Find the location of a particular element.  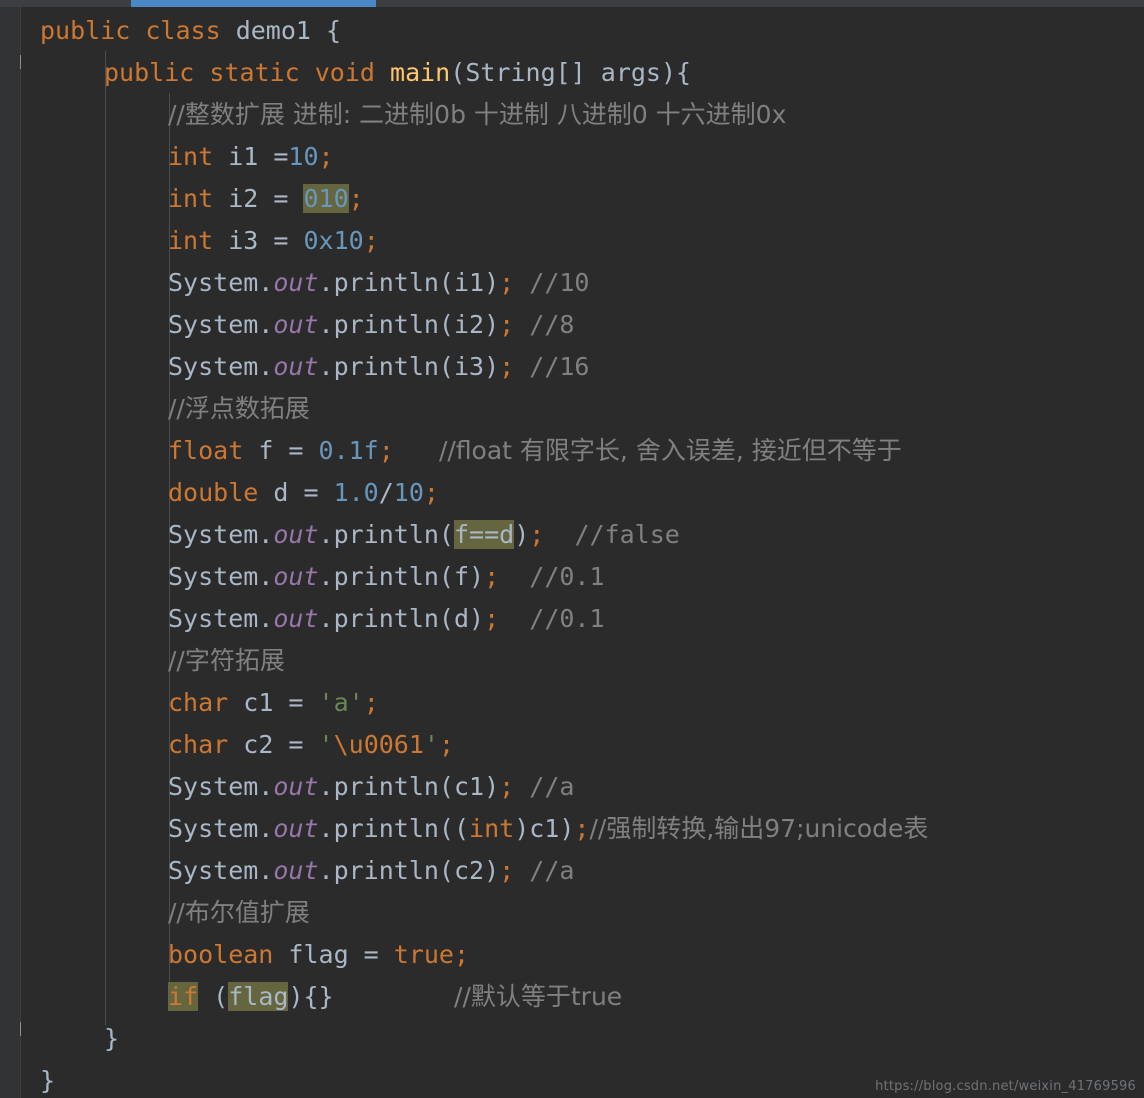

code-line: public static void main(String[] args){ is located at coordinates (397, 73).